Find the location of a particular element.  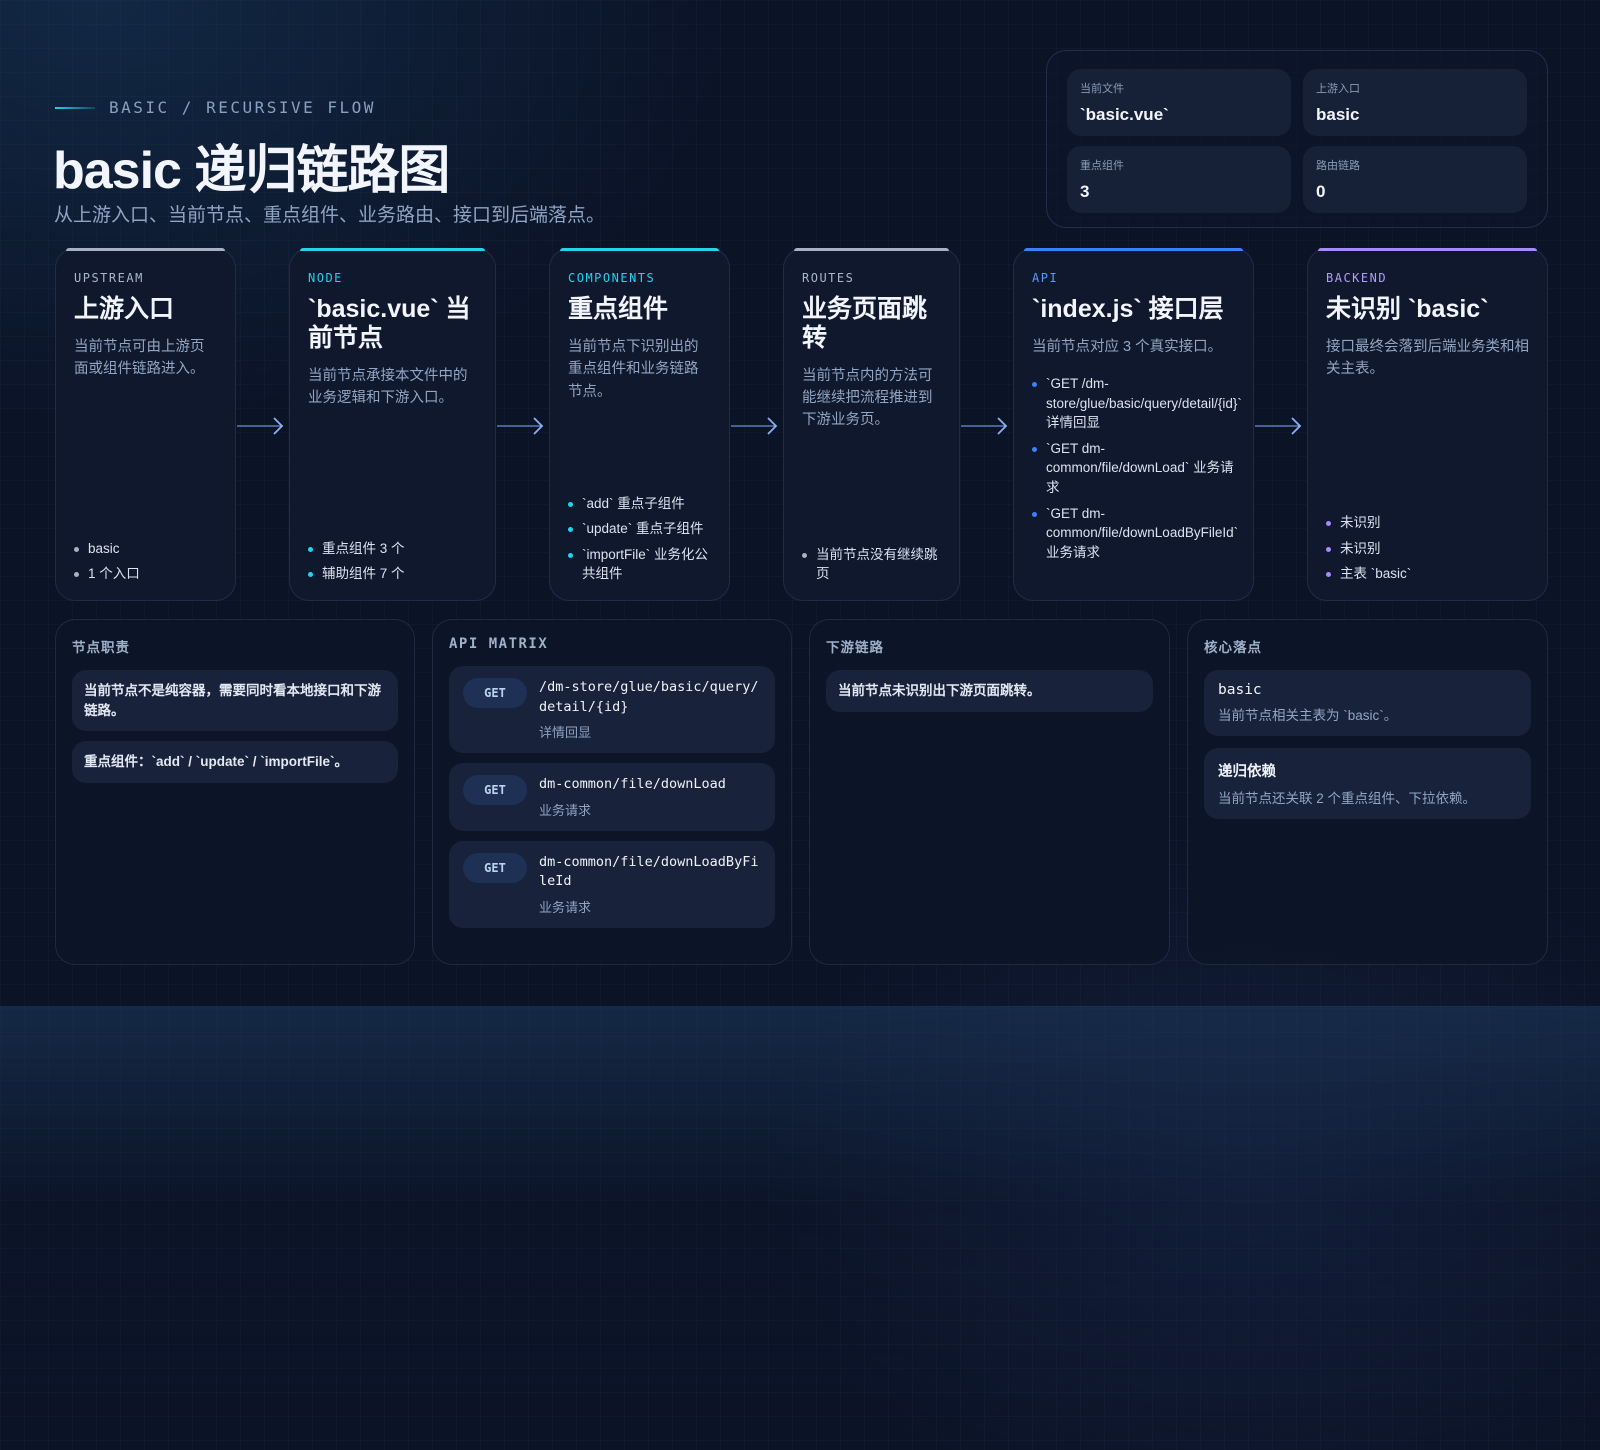

api-path: dm-common/file/downLoad is located at coordinates (632, 784).